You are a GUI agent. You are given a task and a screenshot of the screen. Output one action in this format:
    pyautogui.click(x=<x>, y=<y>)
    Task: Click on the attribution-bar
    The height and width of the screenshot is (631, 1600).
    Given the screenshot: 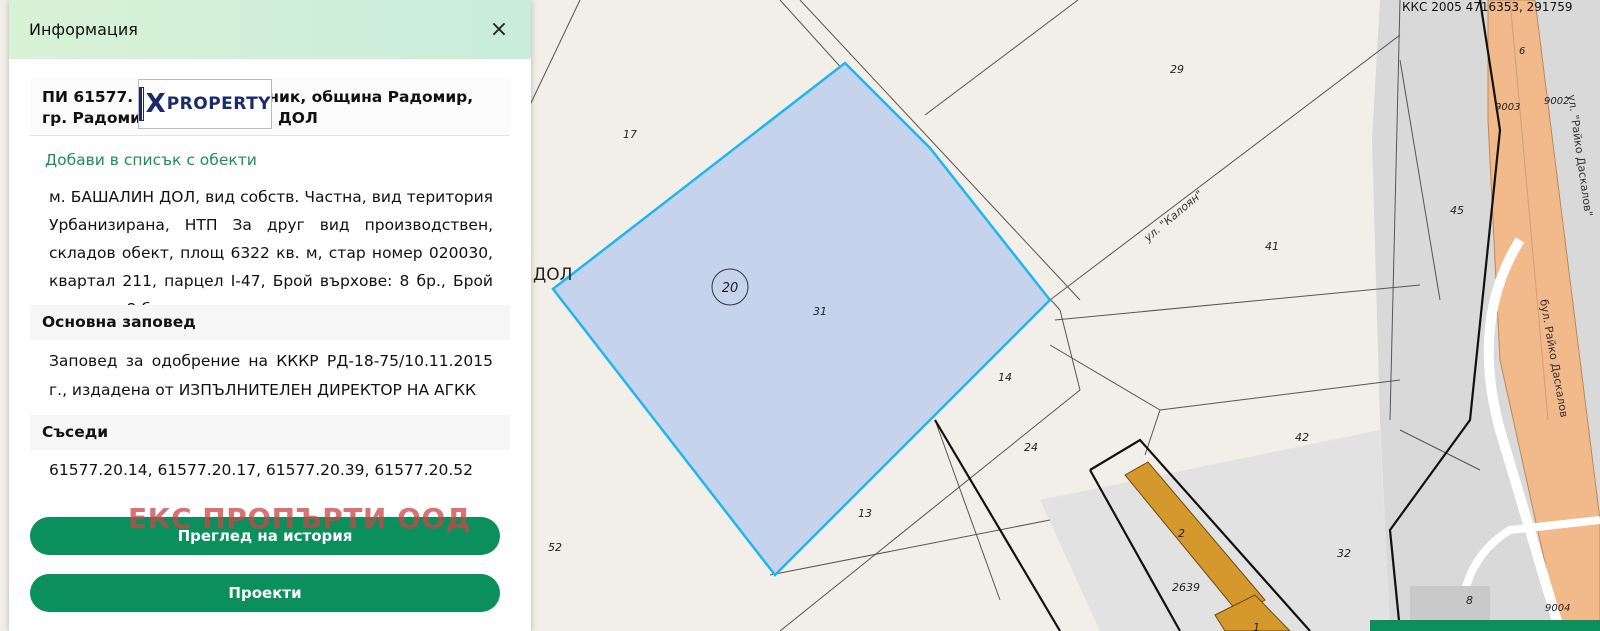 What is the action you would take?
    pyautogui.click(x=1485, y=625)
    